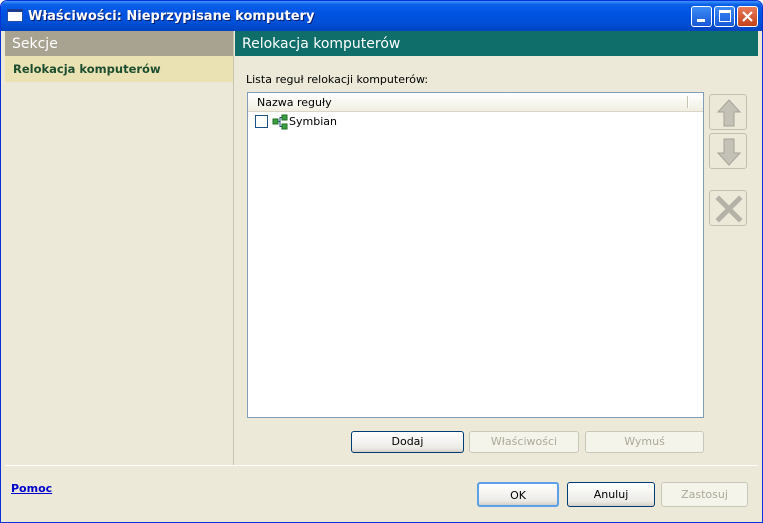 The width and height of the screenshot is (763, 523). I want to click on delete-button, so click(728, 208).